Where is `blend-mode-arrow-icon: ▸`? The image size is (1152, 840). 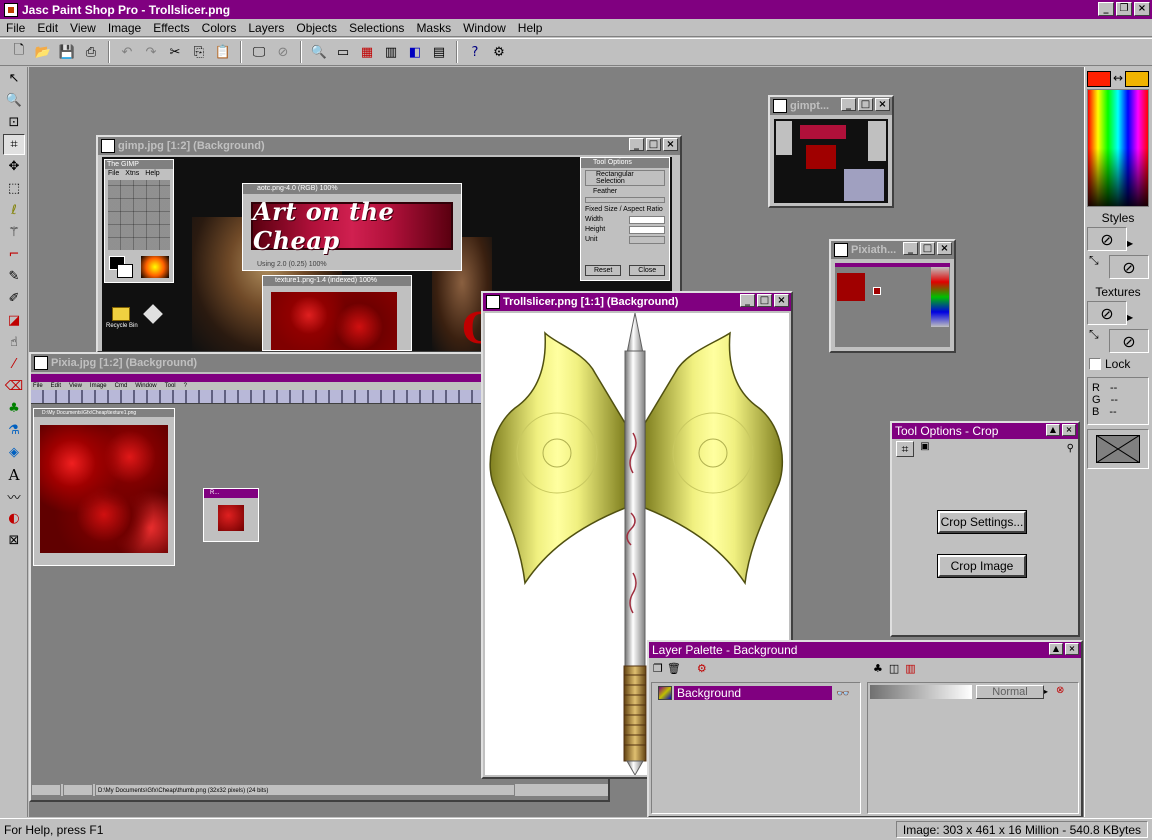 blend-mode-arrow-icon: ▸ is located at coordinates (1049, 692).